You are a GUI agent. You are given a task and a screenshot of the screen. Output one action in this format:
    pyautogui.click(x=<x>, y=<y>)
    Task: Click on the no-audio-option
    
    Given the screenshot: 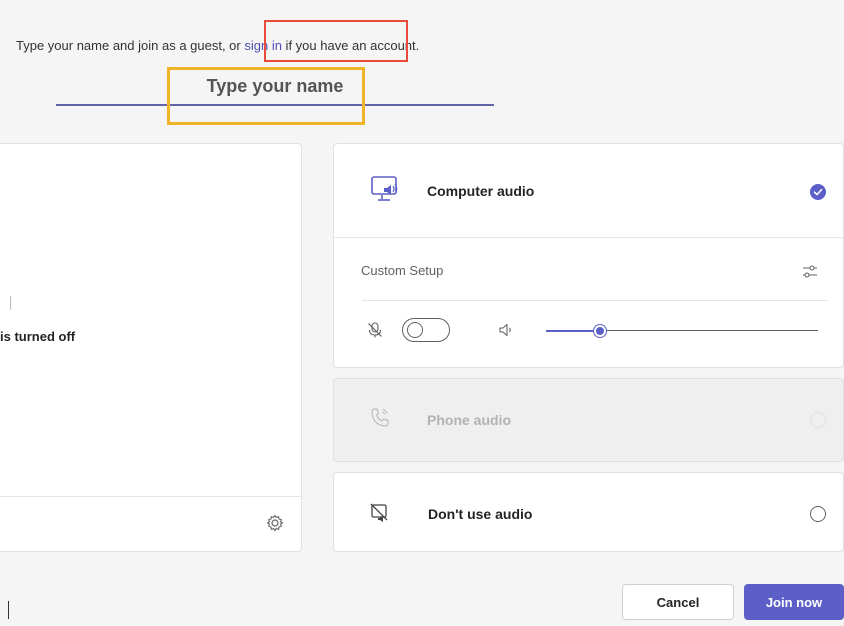 What is the action you would take?
    pyautogui.click(x=588, y=512)
    